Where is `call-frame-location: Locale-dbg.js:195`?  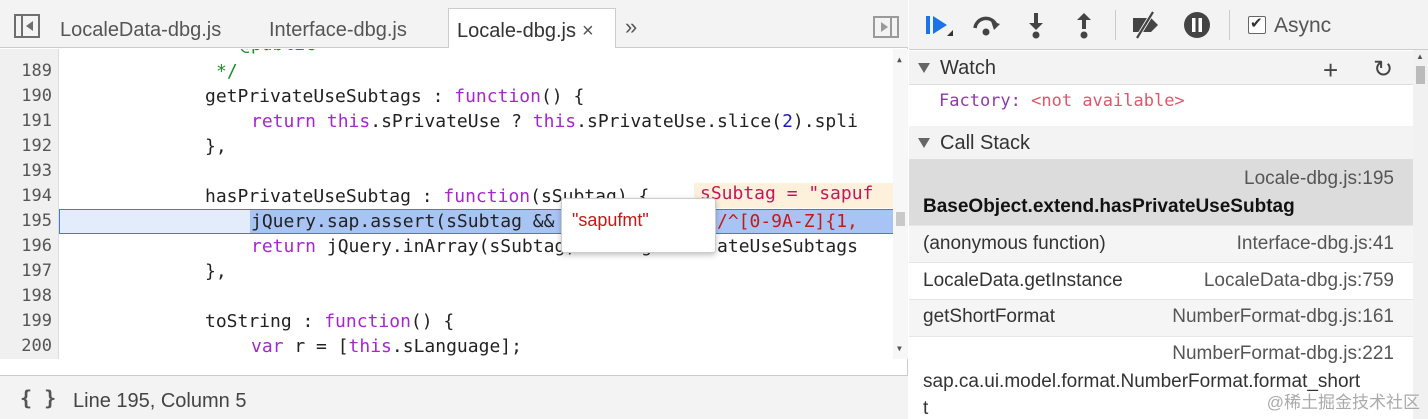 call-frame-location: Locale-dbg.js:195 is located at coordinates (1319, 178).